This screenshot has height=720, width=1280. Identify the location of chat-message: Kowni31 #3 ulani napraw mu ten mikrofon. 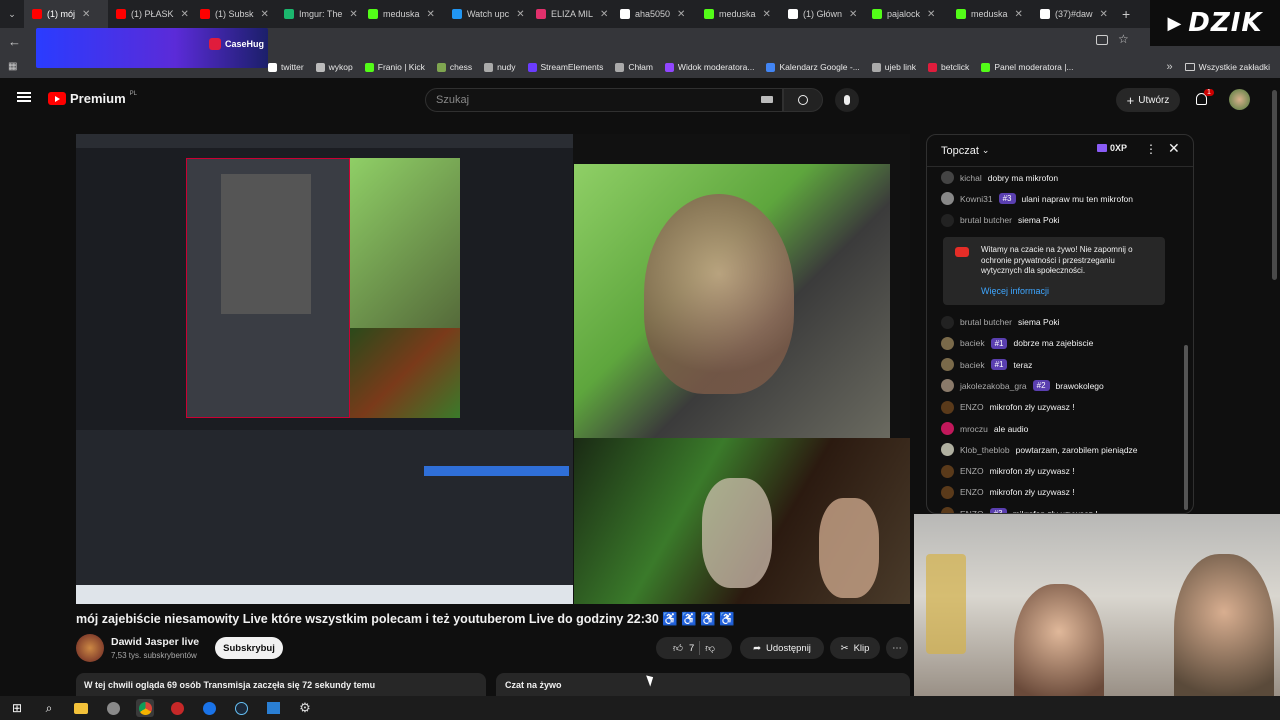
(1060, 198).